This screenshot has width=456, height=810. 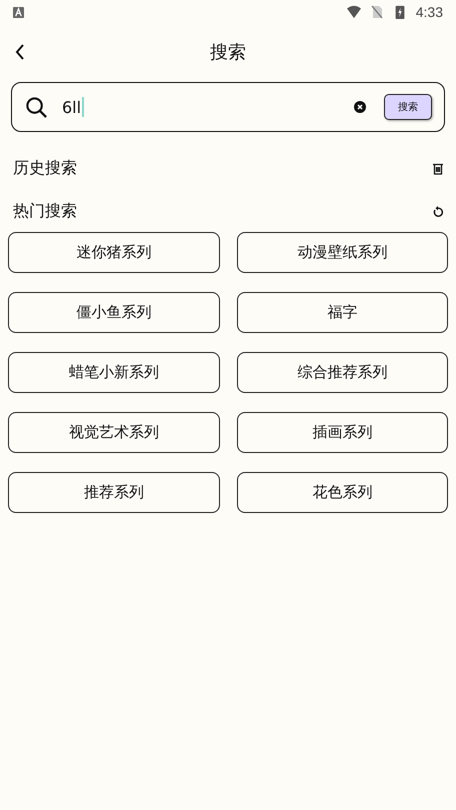 What do you see at coordinates (114, 432) in the screenshot?
I see `hot-search-tag: 视觉艺术系列` at bounding box center [114, 432].